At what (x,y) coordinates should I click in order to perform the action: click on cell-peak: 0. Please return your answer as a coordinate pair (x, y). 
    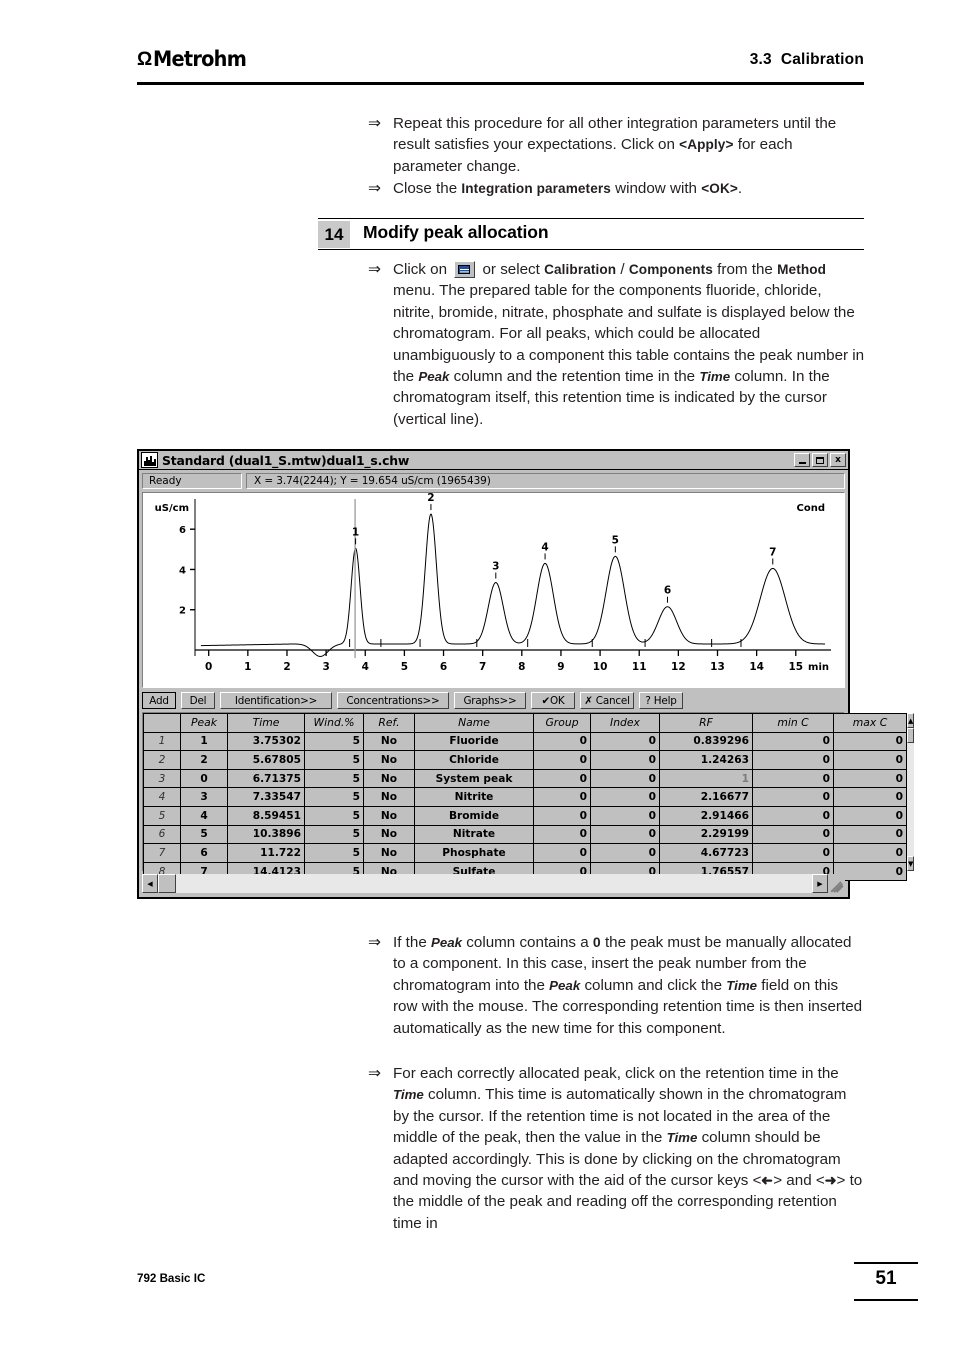
    Looking at the image, I should click on (204, 778).